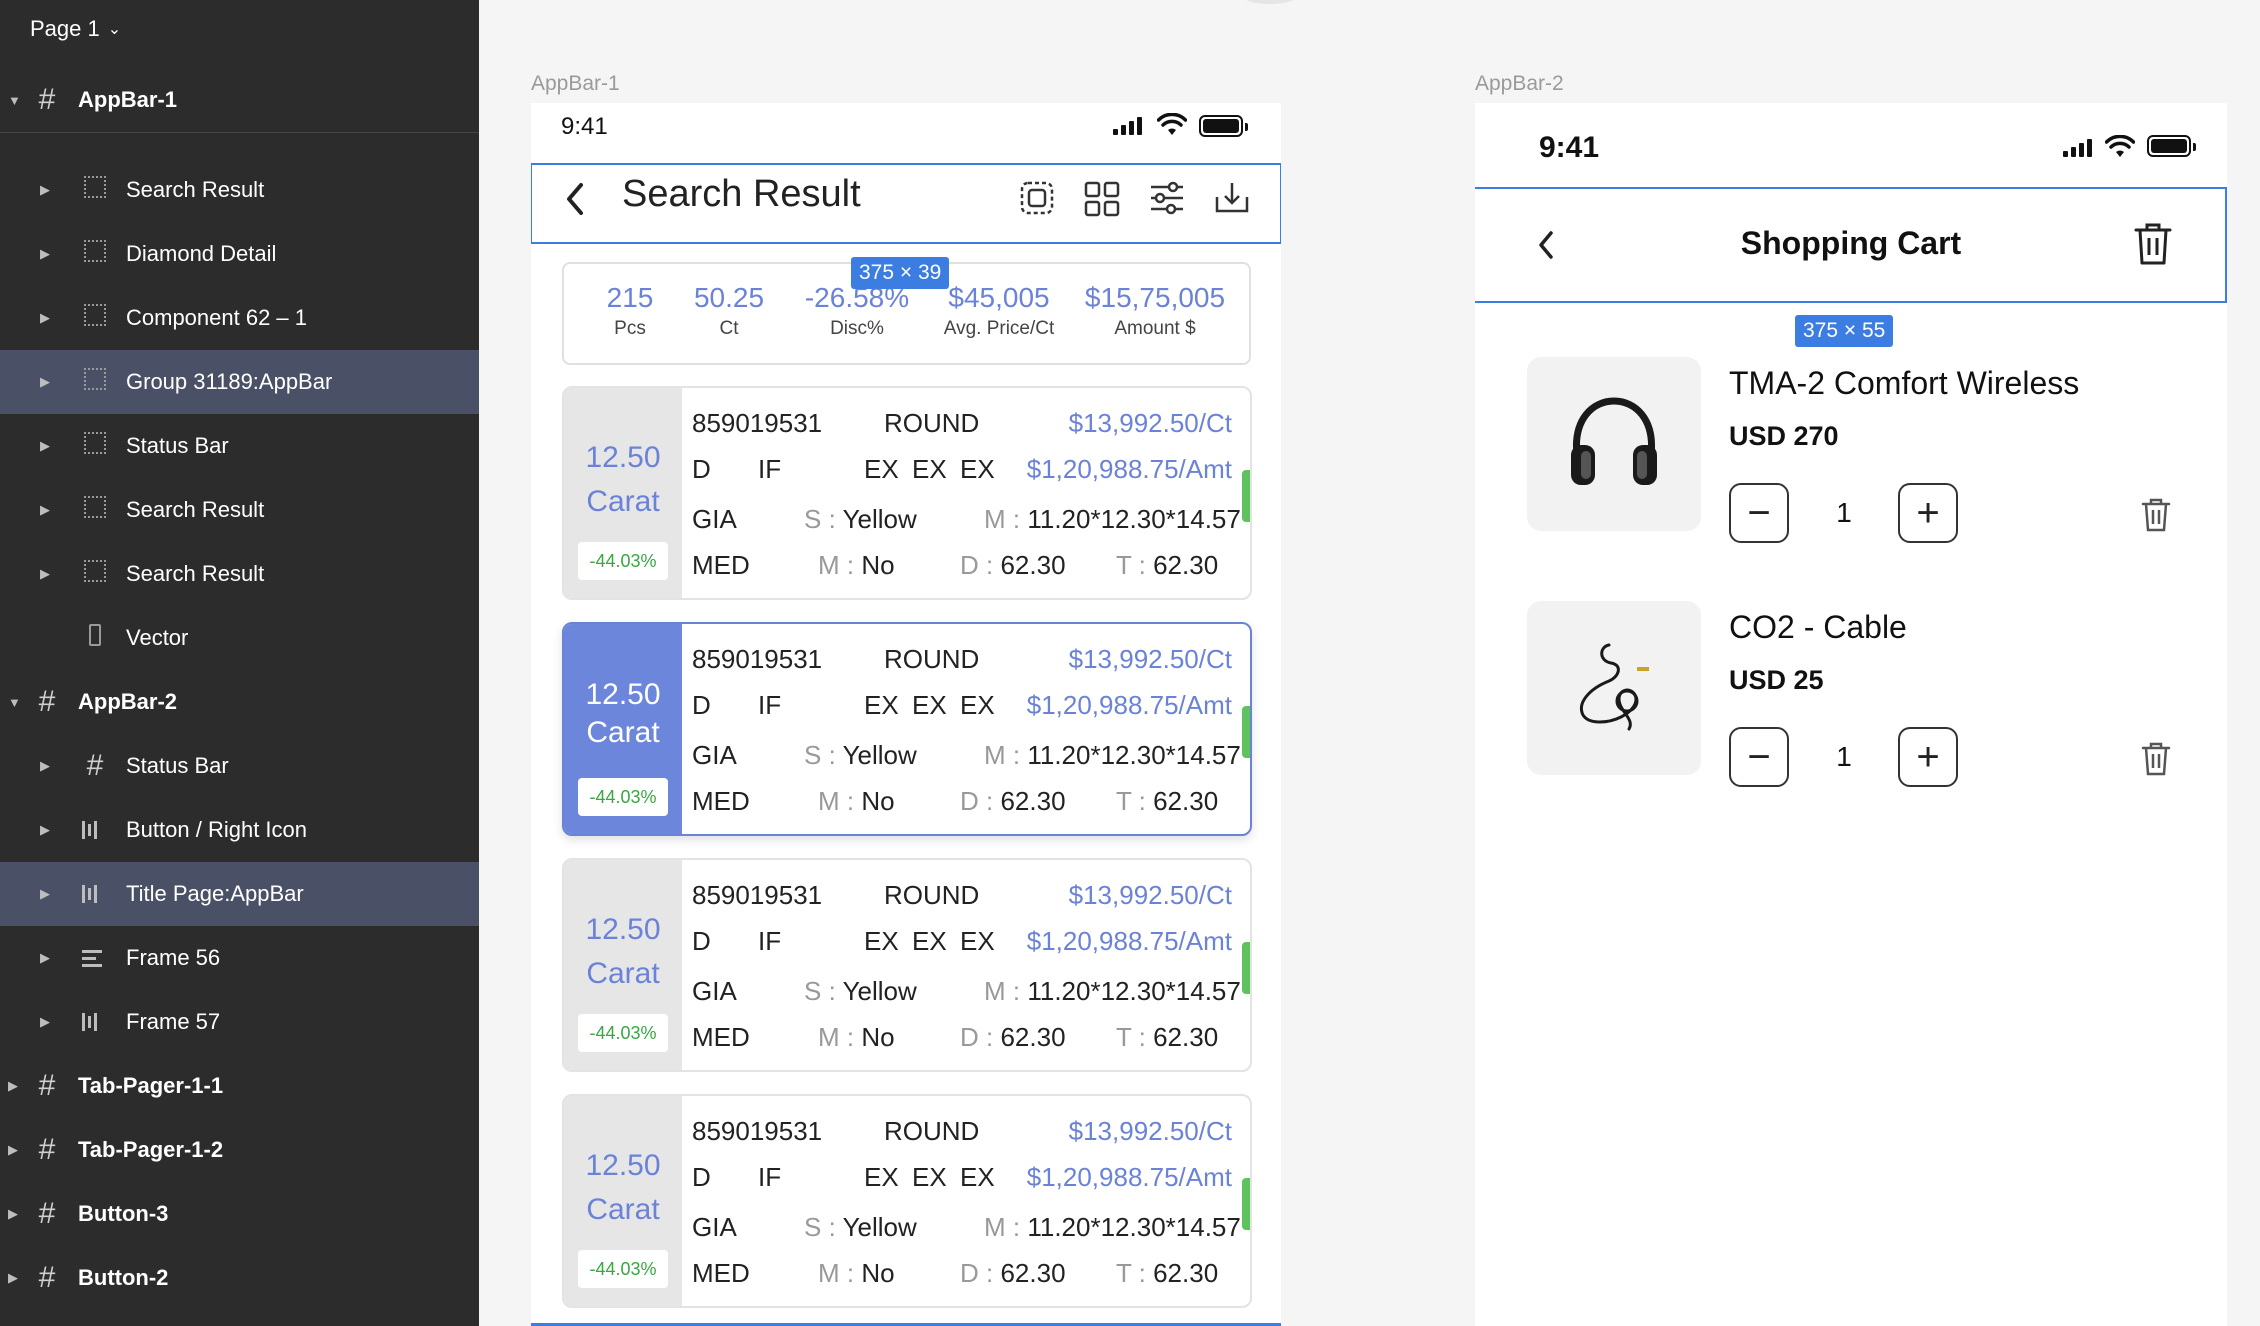 This screenshot has width=2260, height=1326. I want to click on layer-label: Search Result, so click(195, 573).